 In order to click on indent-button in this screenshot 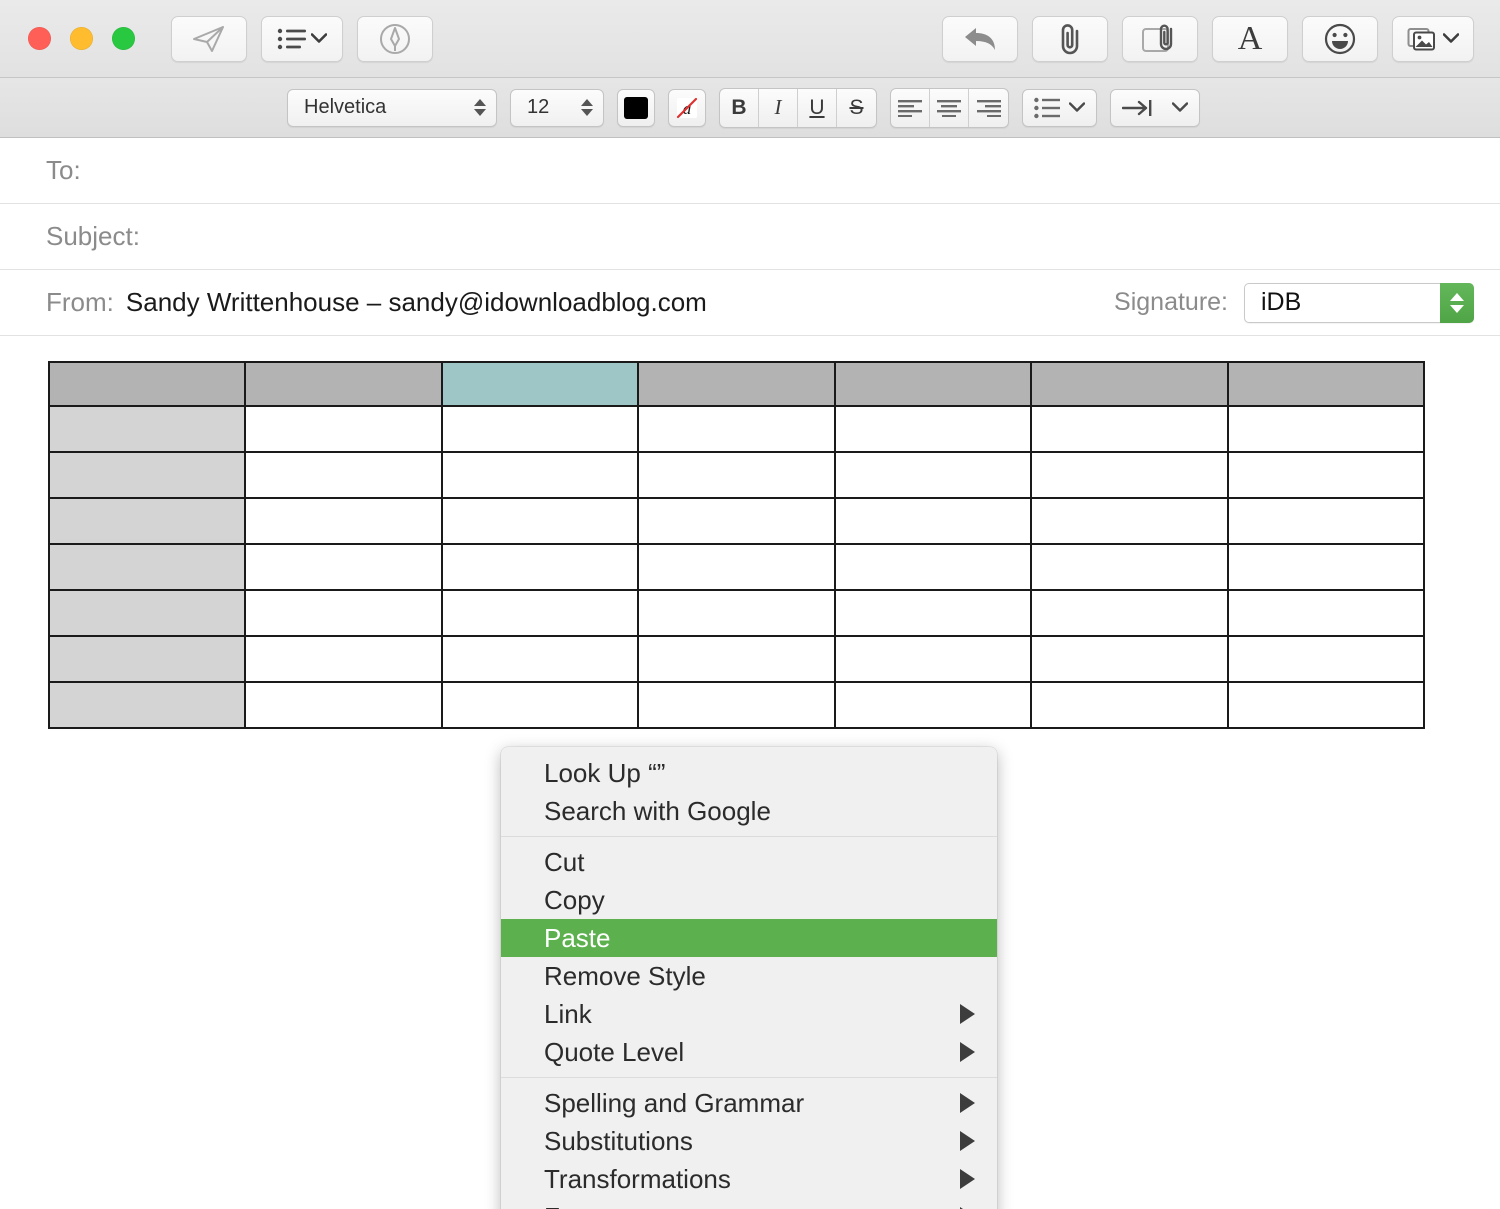, I will do `click(1155, 107)`.